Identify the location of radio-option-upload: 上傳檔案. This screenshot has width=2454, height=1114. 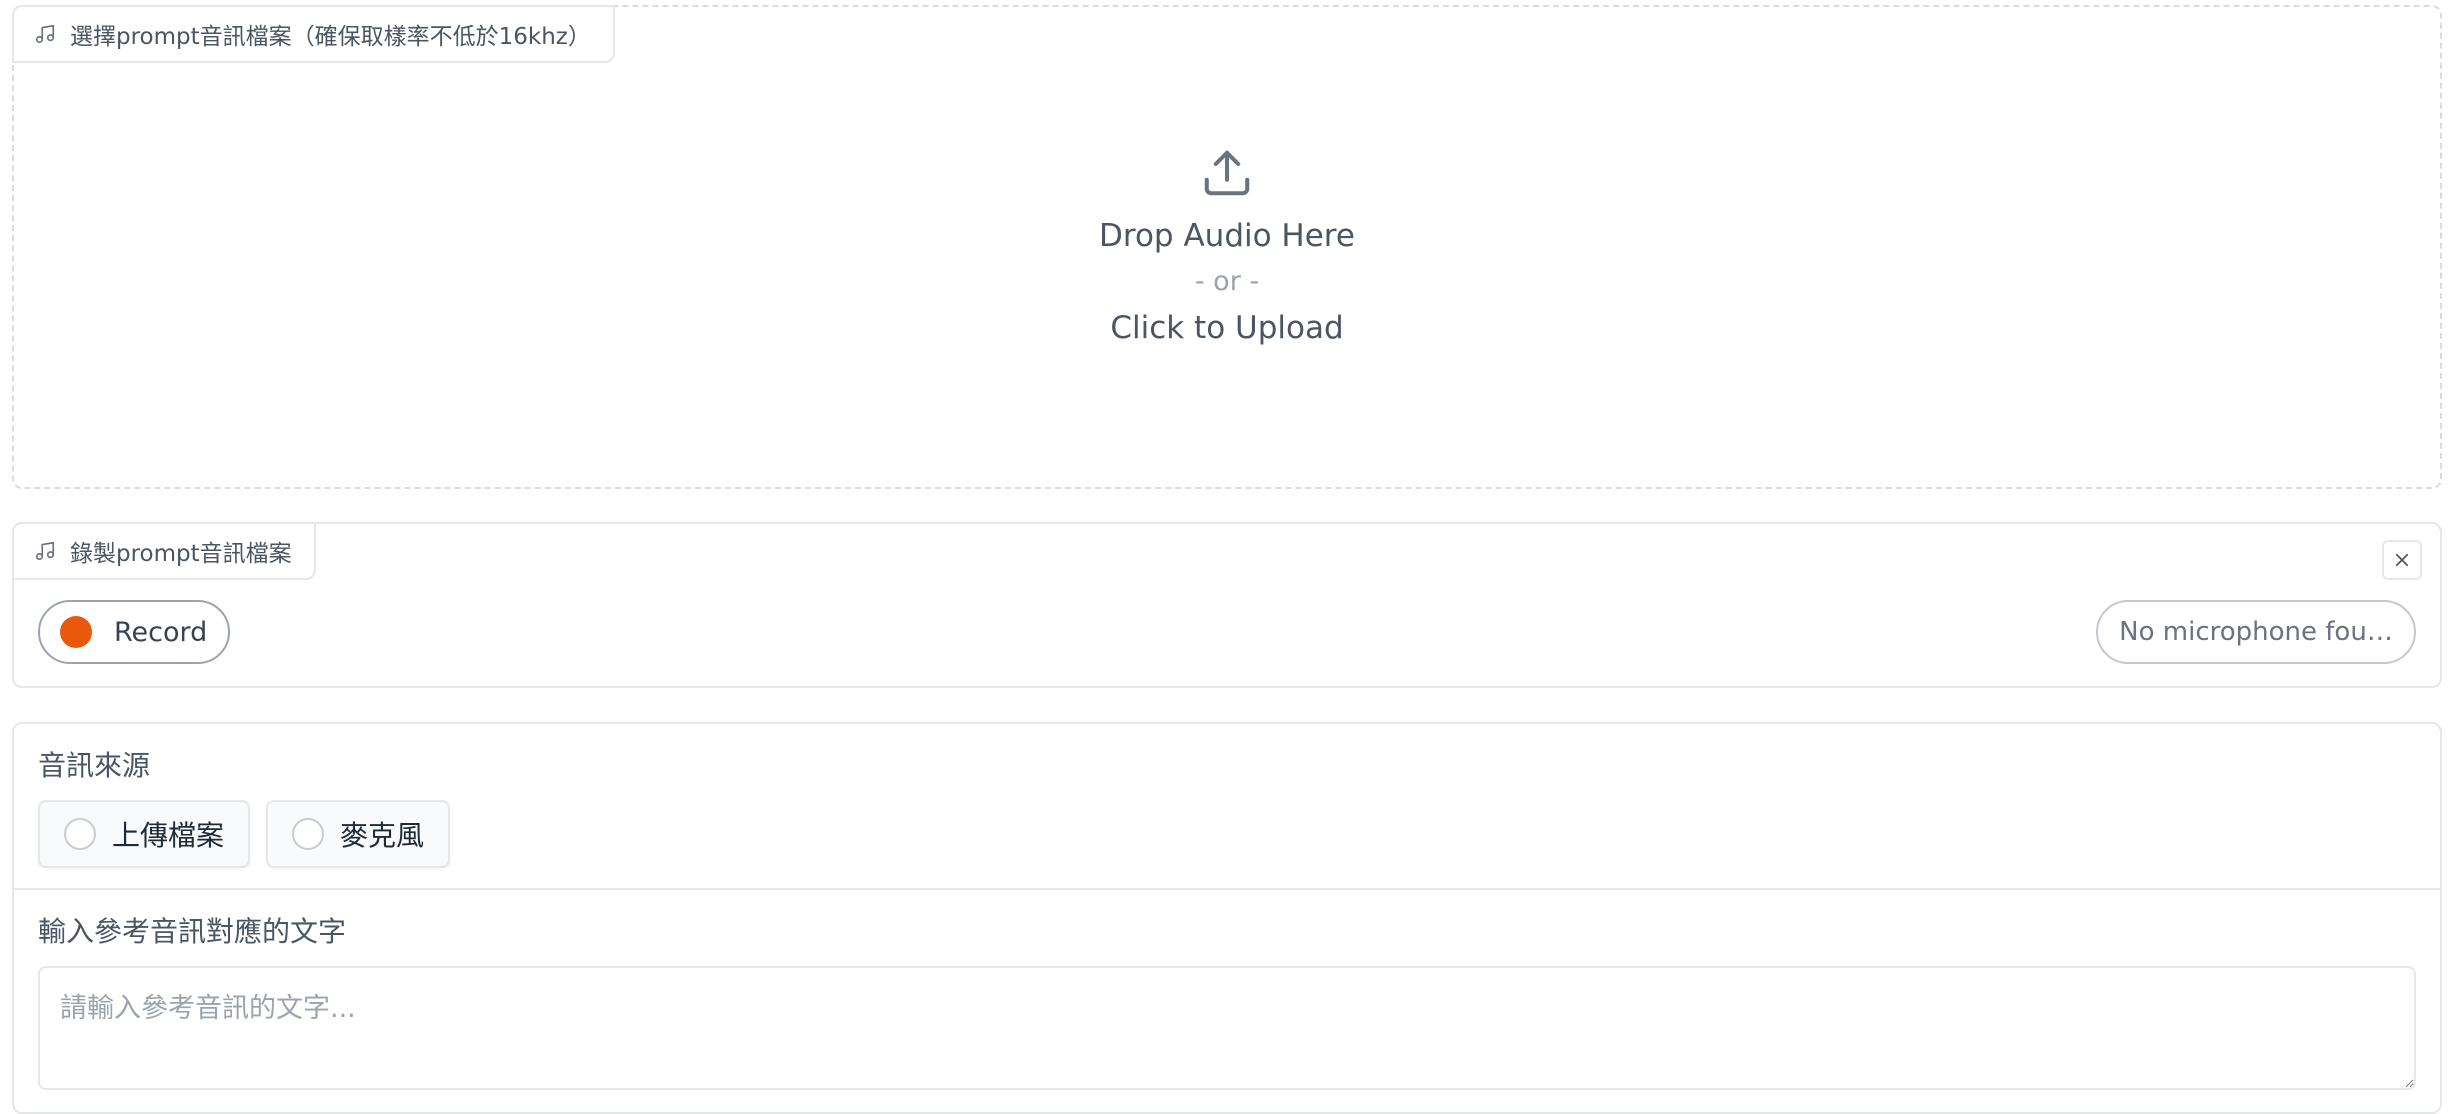
(144, 834).